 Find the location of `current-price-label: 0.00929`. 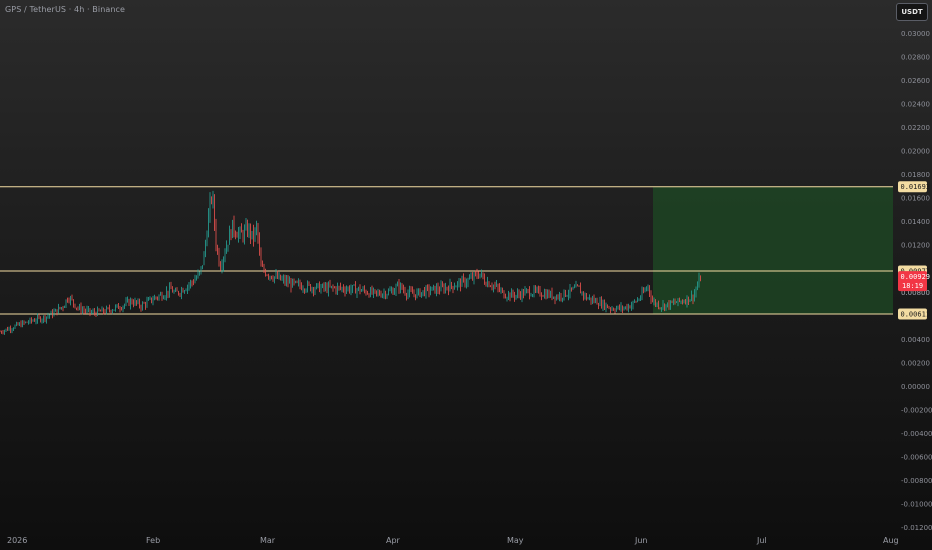

current-price-label: 0.00929 is located at coordinates (916, 277).